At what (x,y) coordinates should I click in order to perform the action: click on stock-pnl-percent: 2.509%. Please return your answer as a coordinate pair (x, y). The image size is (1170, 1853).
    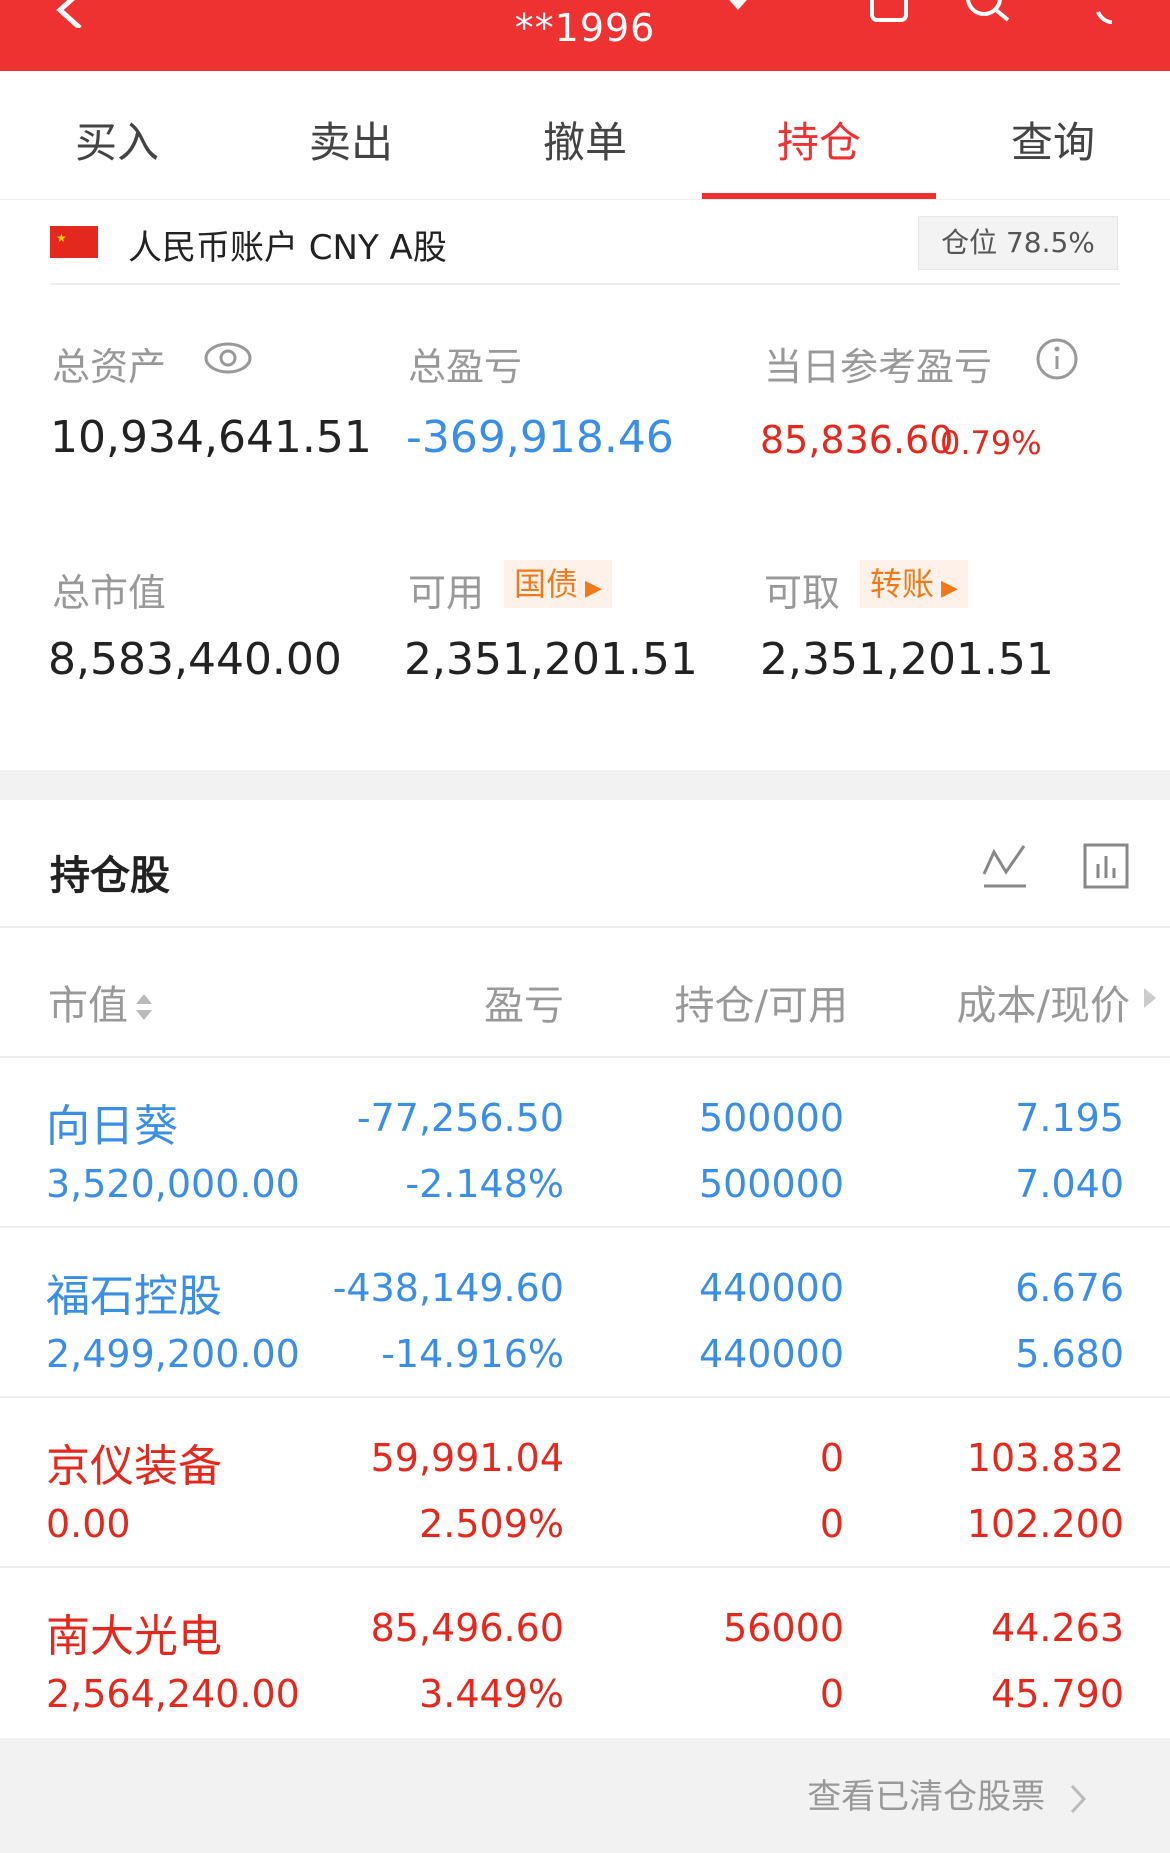
    Looking at the image, I should click on (491, 1524).